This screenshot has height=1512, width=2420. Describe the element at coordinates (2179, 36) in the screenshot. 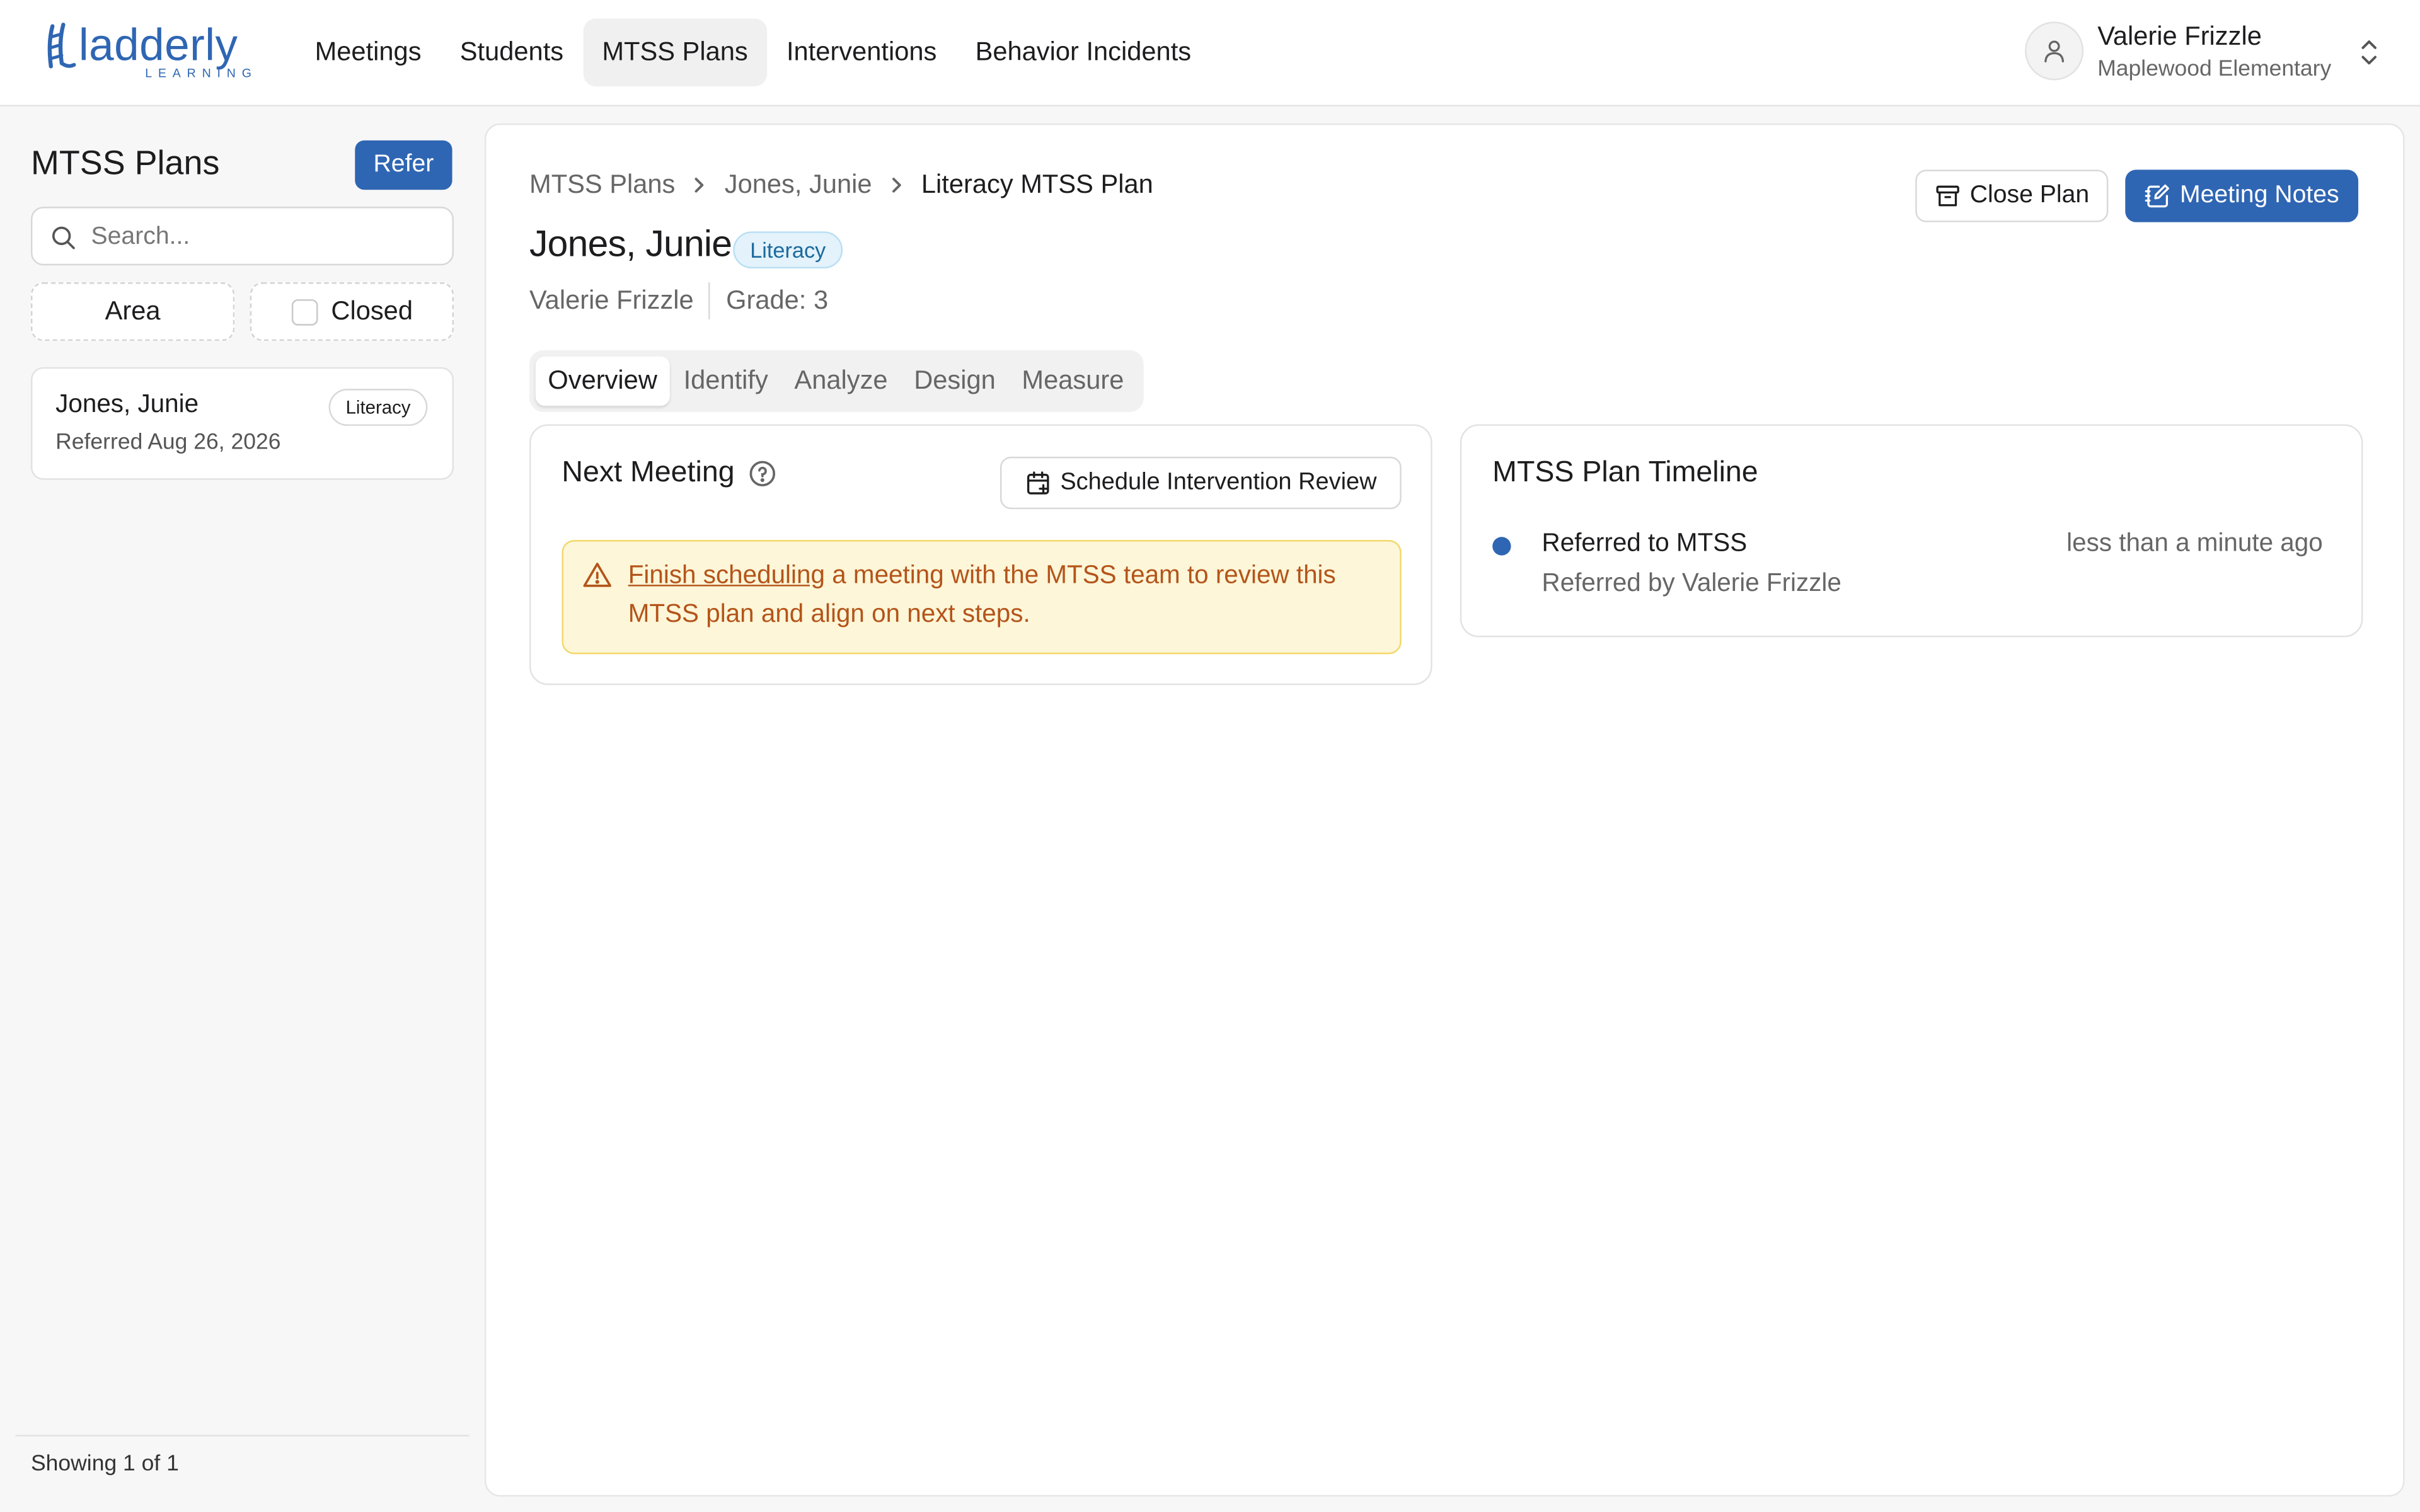

I see `user-name: Valerie Frizzle` at that location.